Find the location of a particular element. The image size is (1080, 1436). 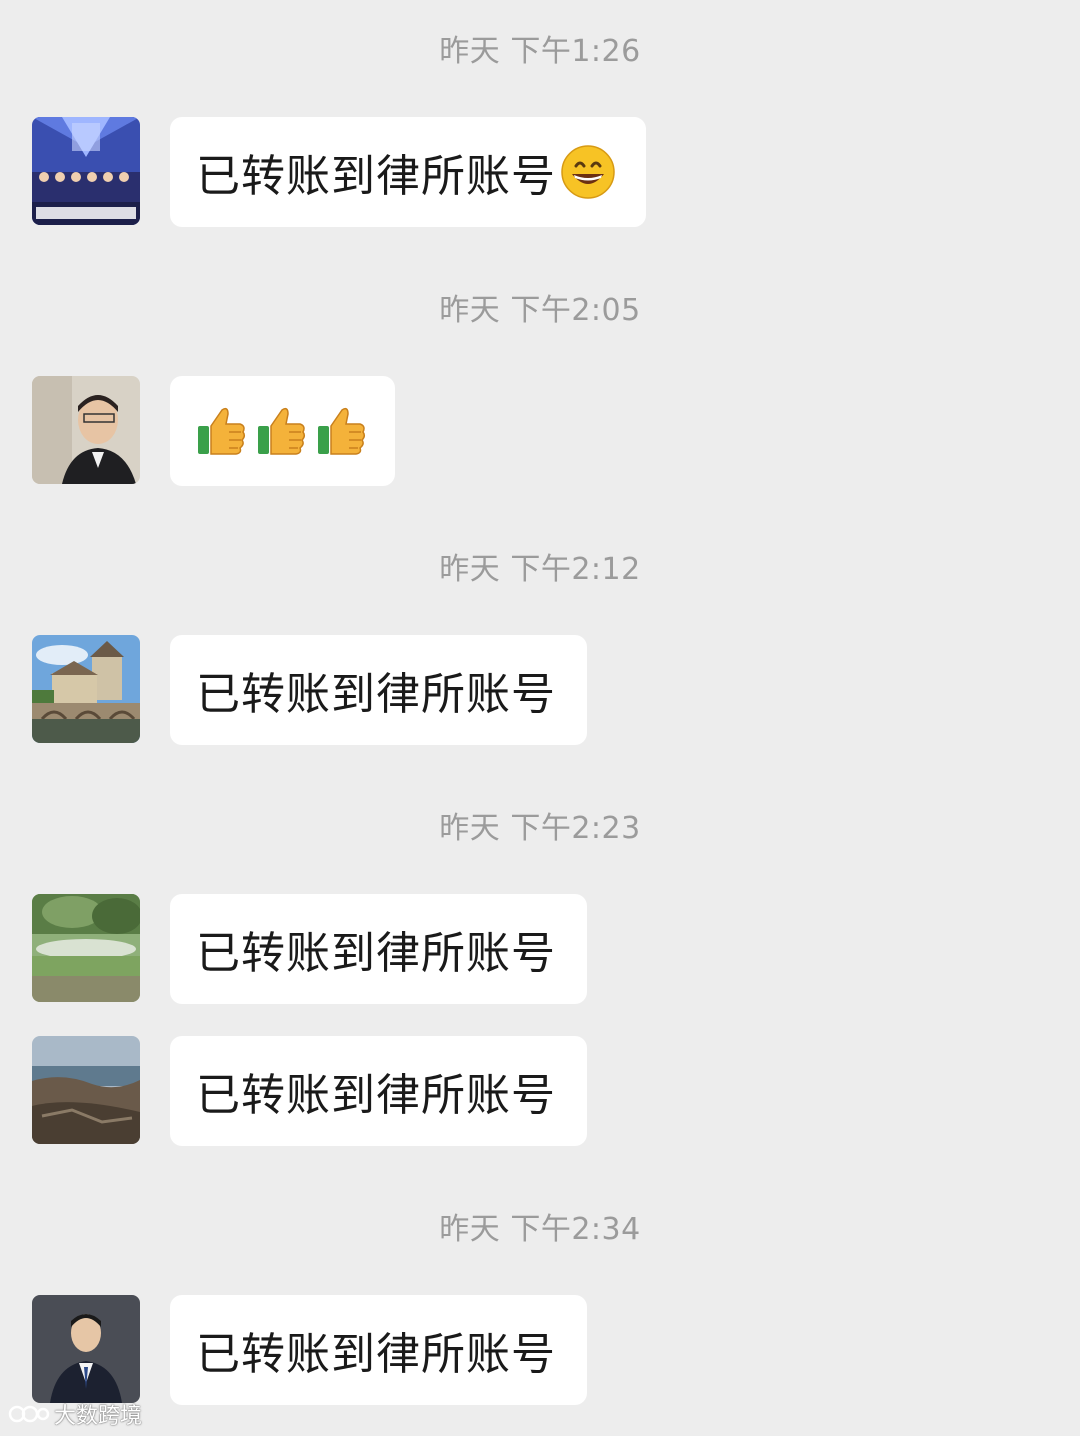

avatar-image-suited-man is located at coordinates (86, 1349).